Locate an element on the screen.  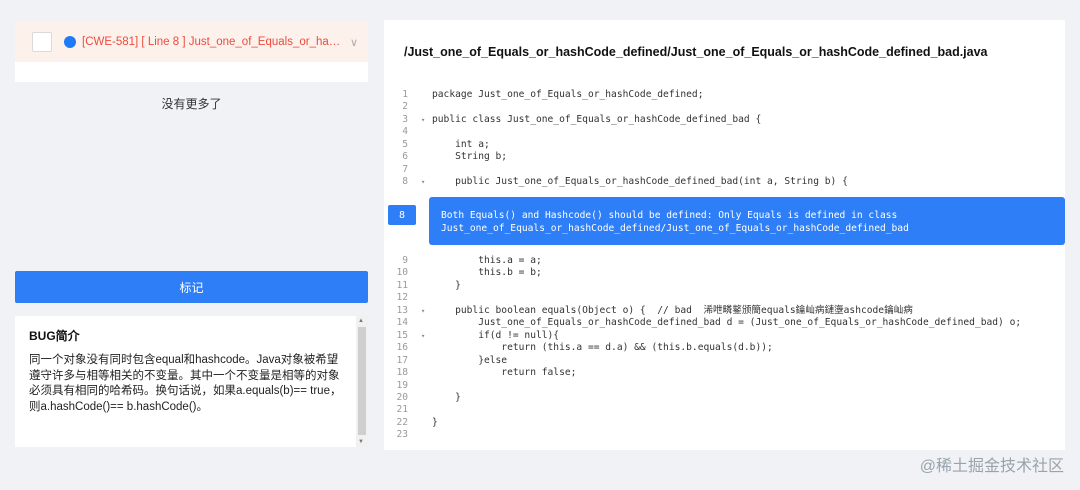
line-number: 18 is located at coordinates (402, 373).